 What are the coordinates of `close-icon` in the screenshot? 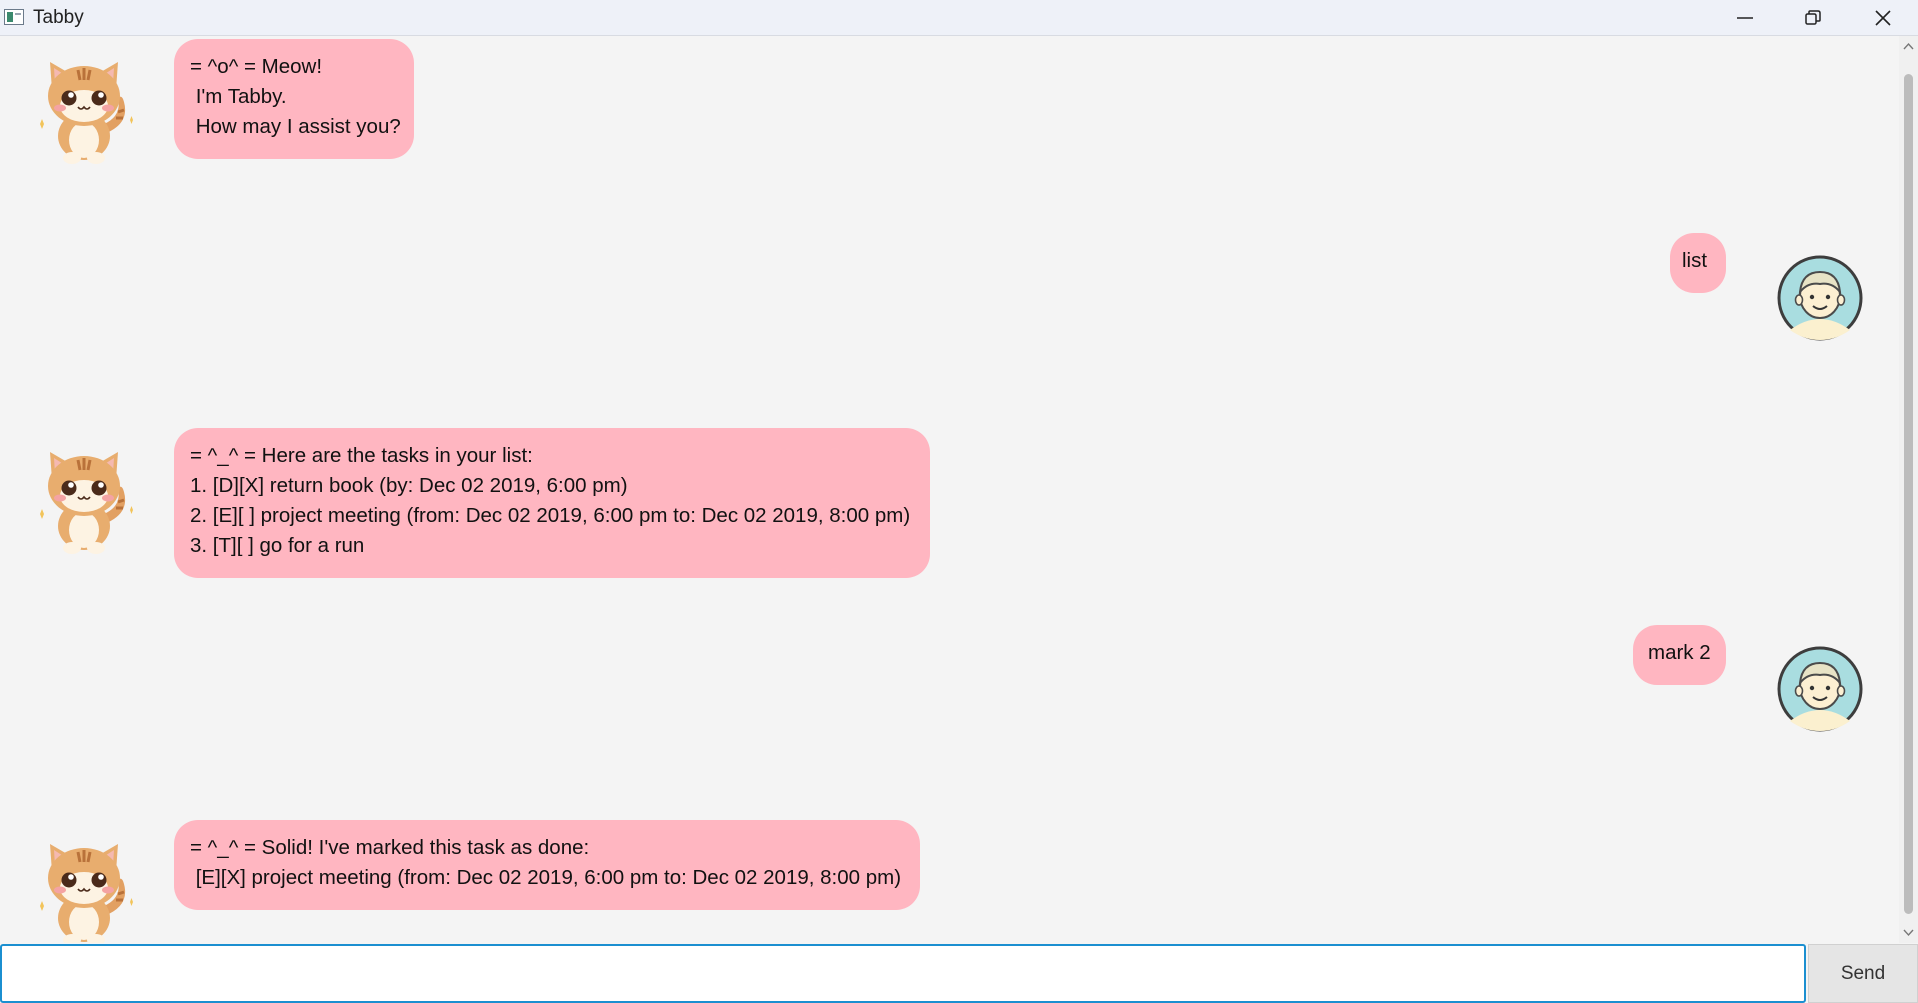 It's located at (1883, 18).